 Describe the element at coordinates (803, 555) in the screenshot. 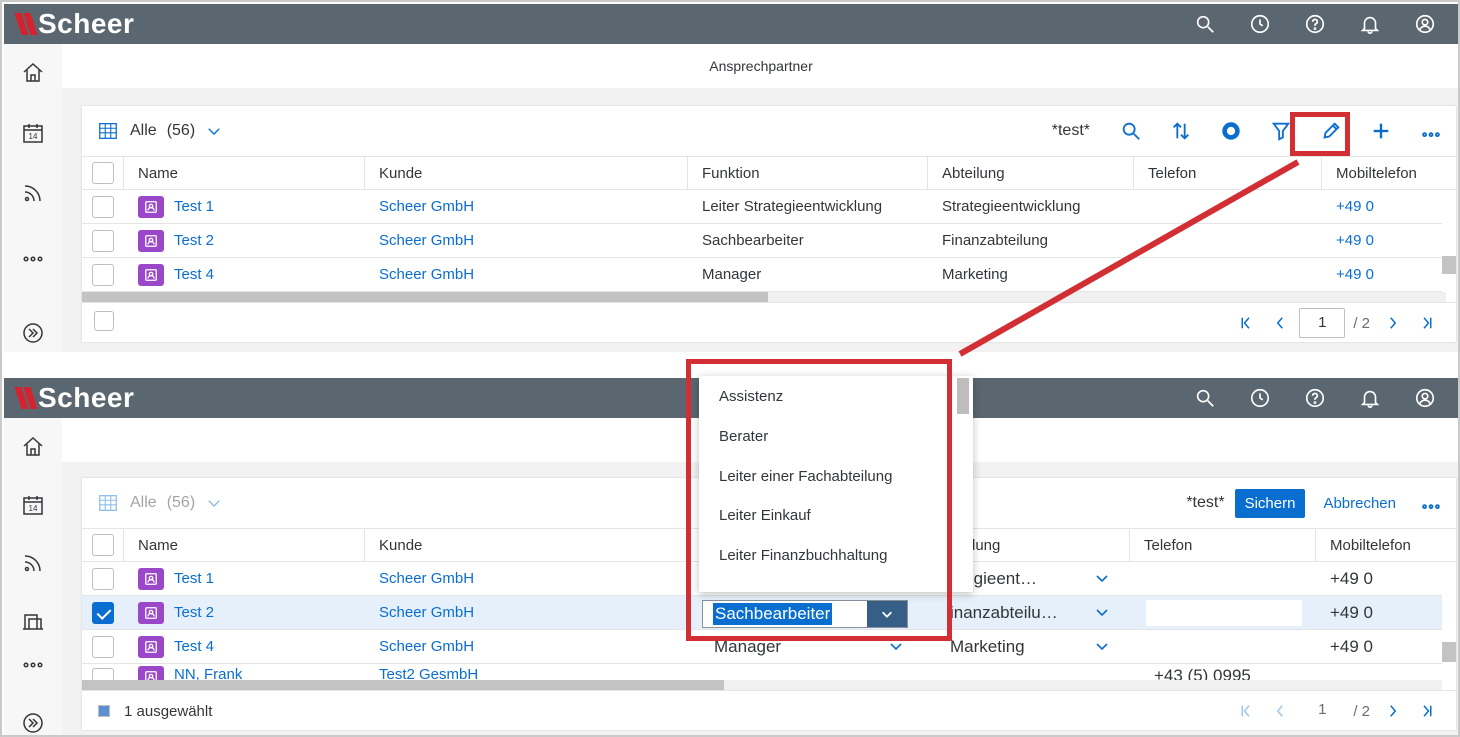

I see `dropdown-option: Leiter Finanzbuchhaltung` at that location.